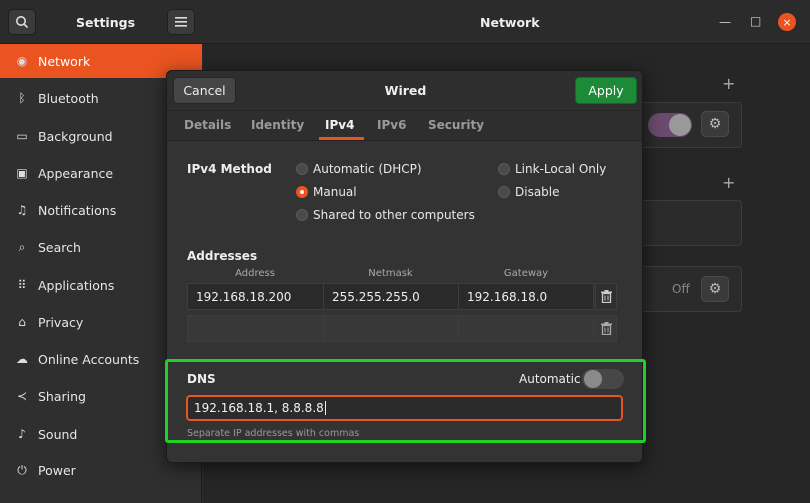 The image size is (810, 503). I want to click on sidebar-item-label: Privacy, so click(61, 322).